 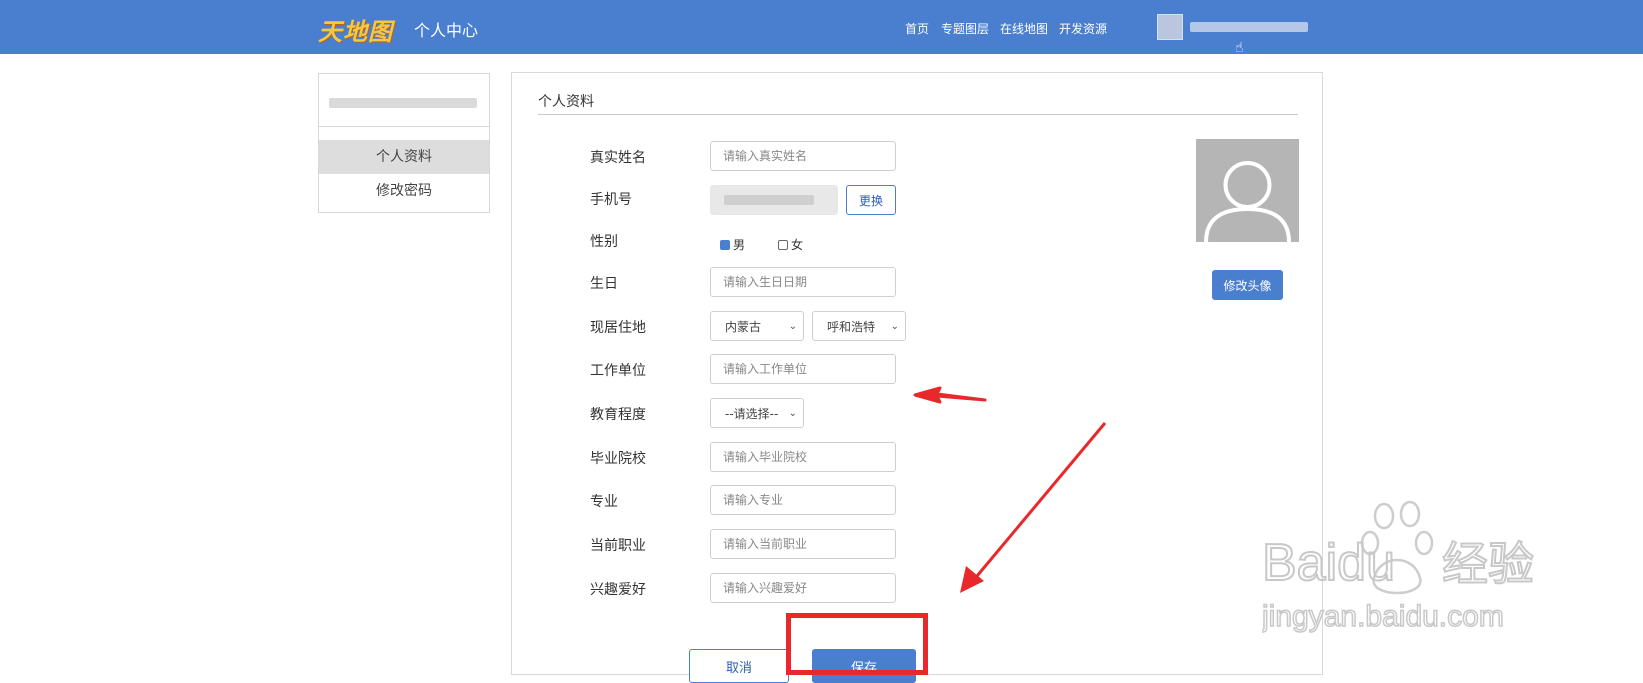 What do you see at coordinates (355, 29) in the screenshot?
I see `tianditu-logo: 天地图` at bounding box center [355, 29].